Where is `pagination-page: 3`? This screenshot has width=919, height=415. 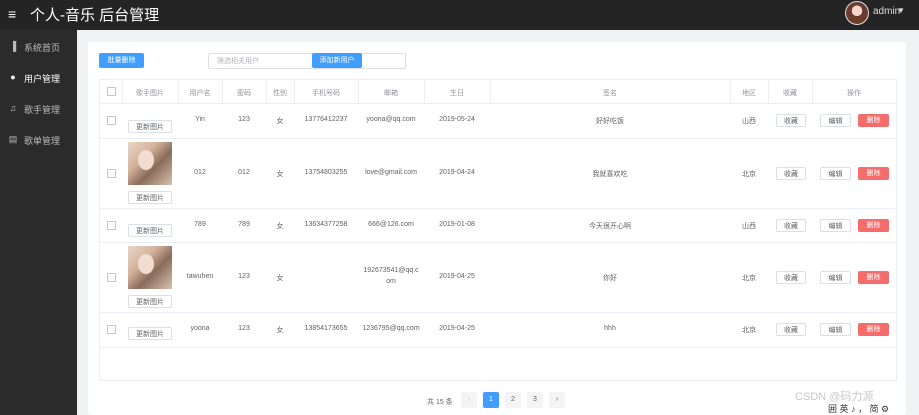 pagination-page: 3 is located at coordinates (535, 400).